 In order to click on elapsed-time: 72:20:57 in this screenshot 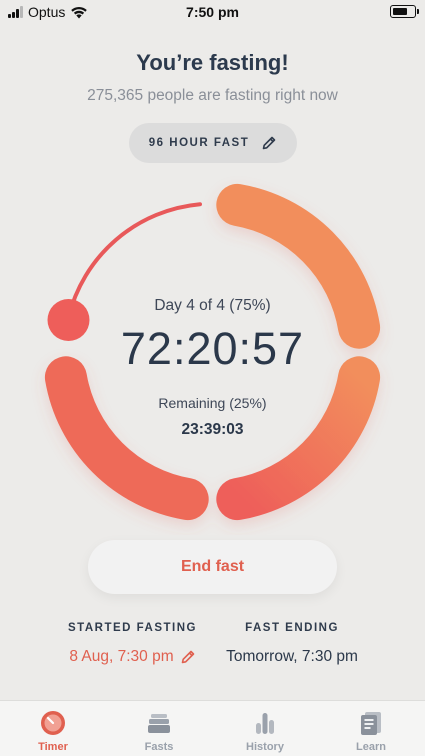, I will do `click(212, 348)`.